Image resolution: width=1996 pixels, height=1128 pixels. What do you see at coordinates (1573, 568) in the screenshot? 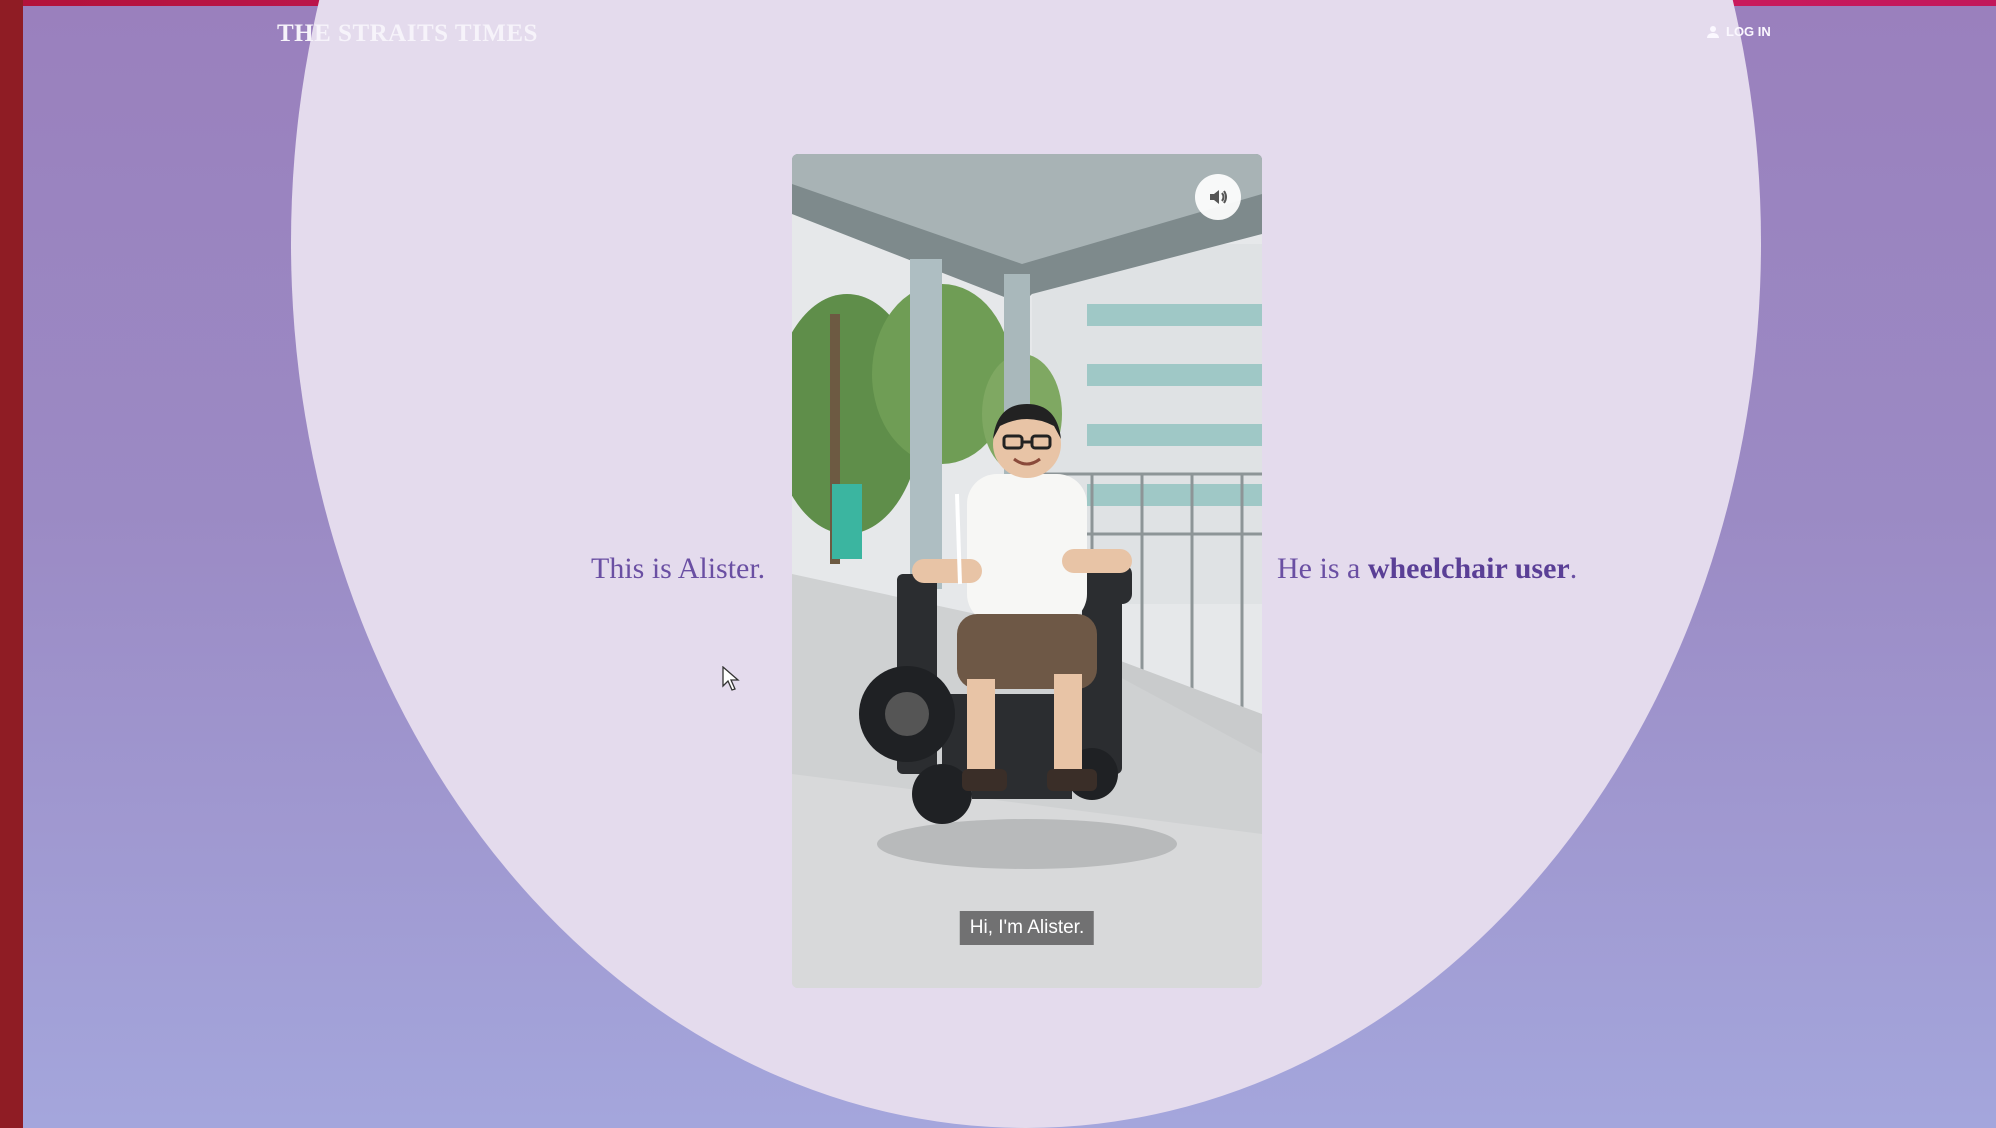
I see `story-text-right-suffix: .` at bounding box center [1573, 568].